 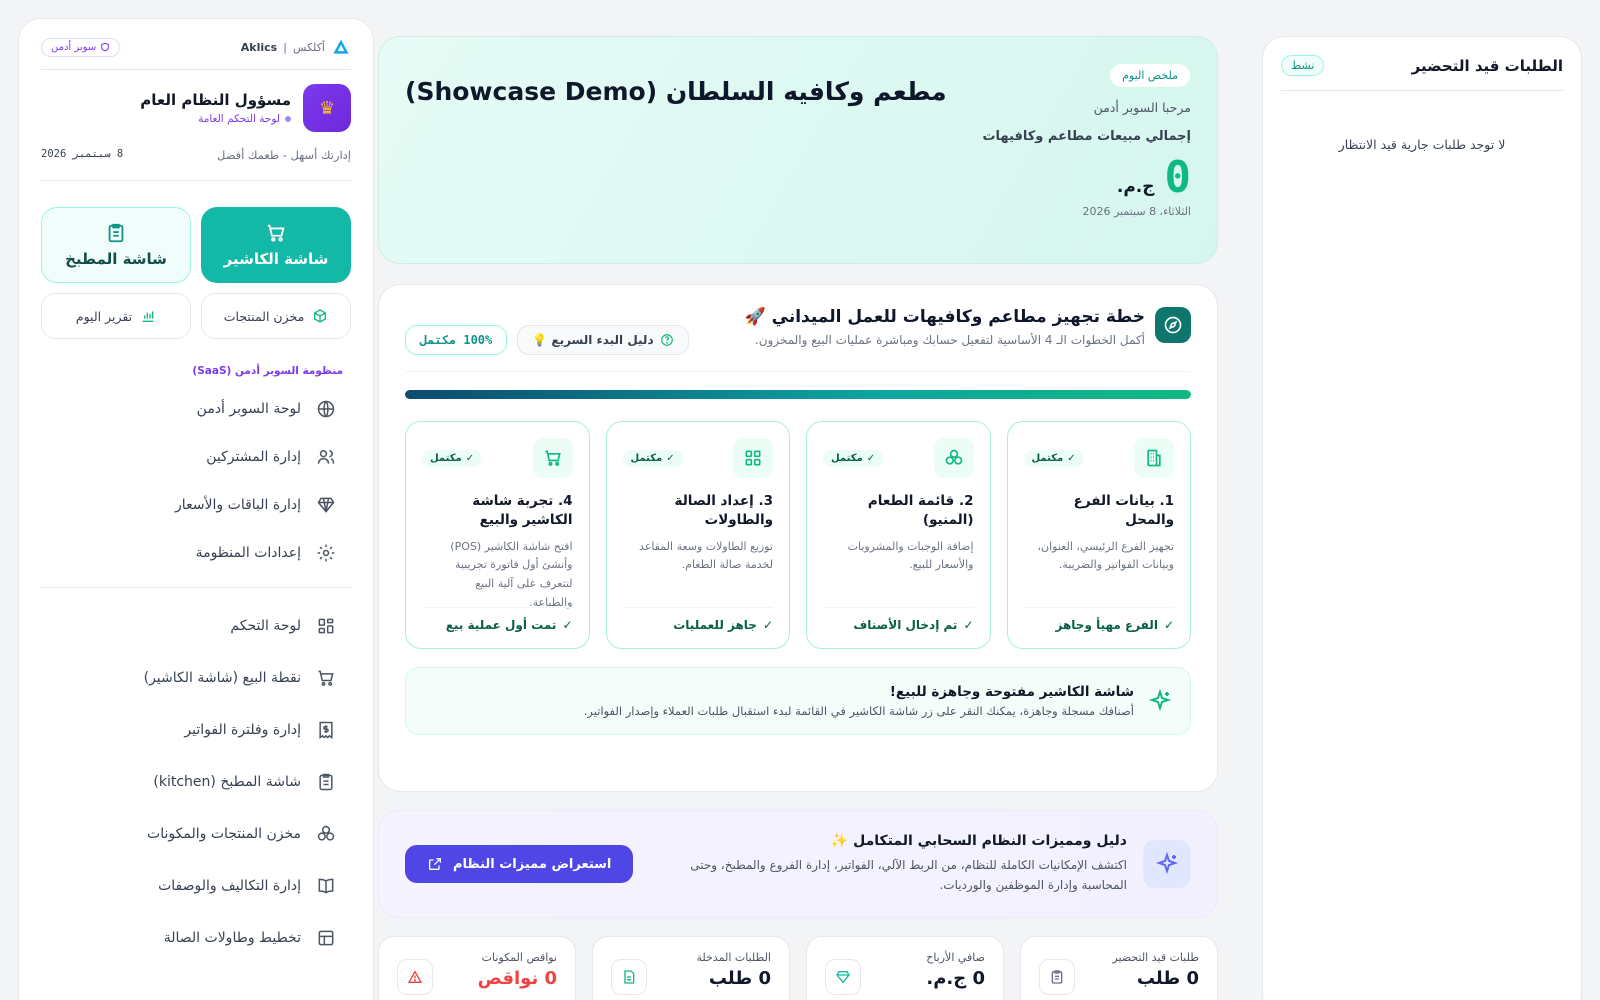 What do you see at coordinates (1155, 957) in the screenshot?
I see `kpi-label: طلبات قيد التحضير` at bounding box center [1155, 957].